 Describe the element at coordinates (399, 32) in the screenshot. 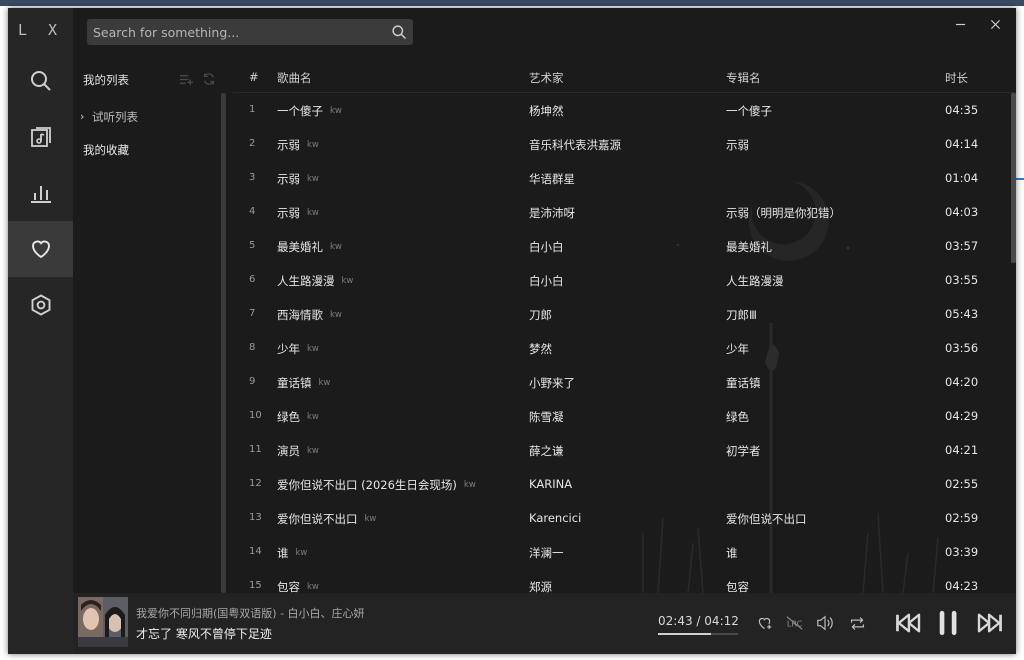

I see `search-button` at that location.